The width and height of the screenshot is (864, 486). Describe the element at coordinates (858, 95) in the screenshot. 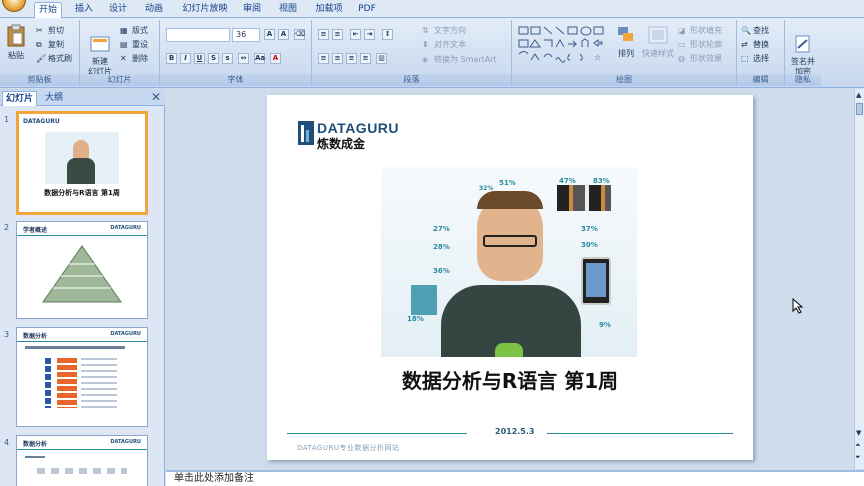

I see `scroll-up-icon: ▲` at that location.